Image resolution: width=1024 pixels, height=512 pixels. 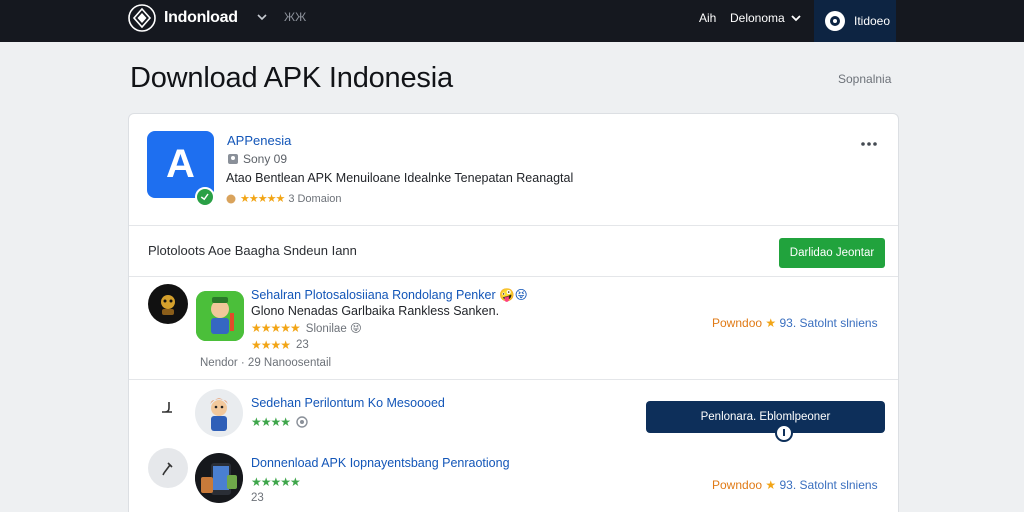 I want to click on row-1-rating-secondary: ★★★★ 23, so click(x=280, y=345).